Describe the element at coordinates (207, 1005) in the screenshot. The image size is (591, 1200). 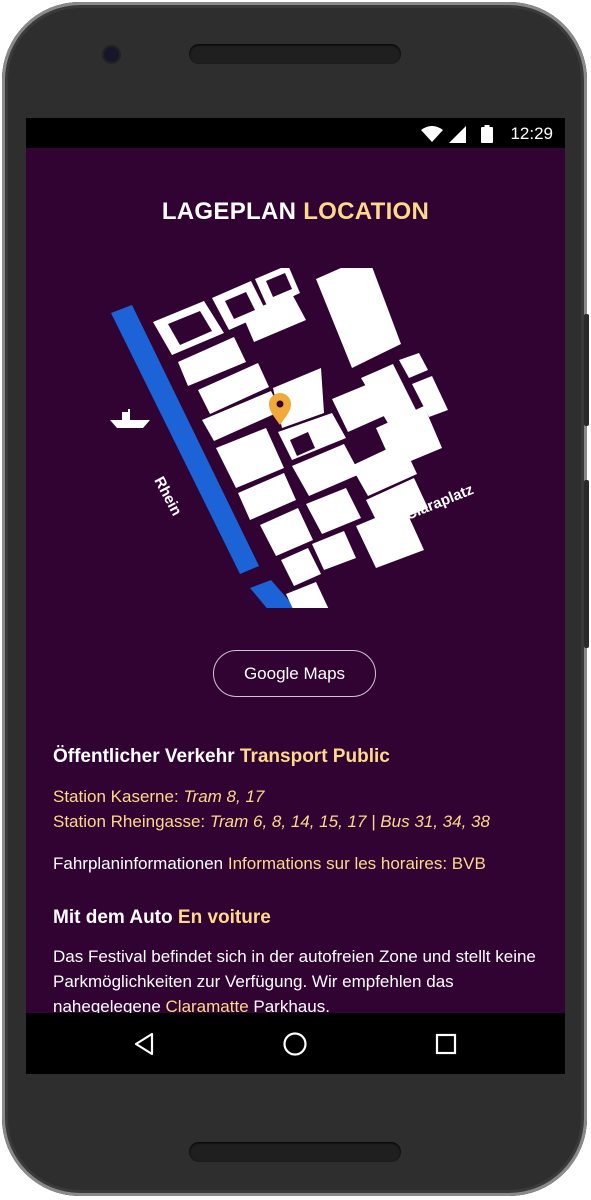
I see `claramatte-link: Claramatte` at that location.